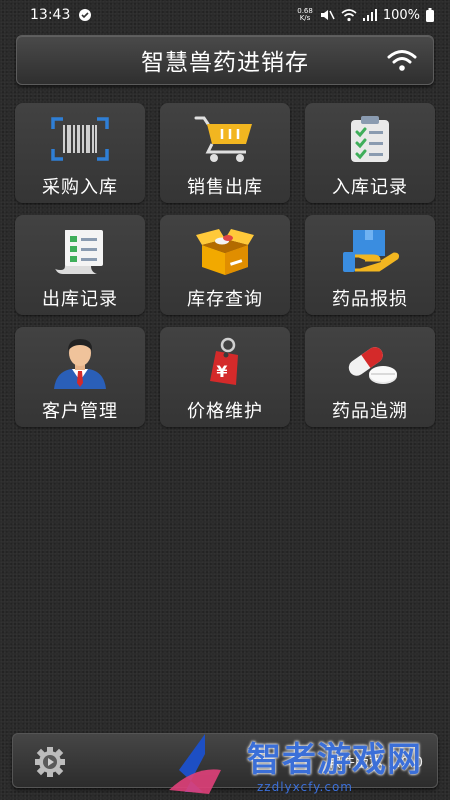 The width and height of the screenshot is (450, 800). Describe the element at coordinates (370, 363) in the screenshot. I see `pills-icon` at that location.